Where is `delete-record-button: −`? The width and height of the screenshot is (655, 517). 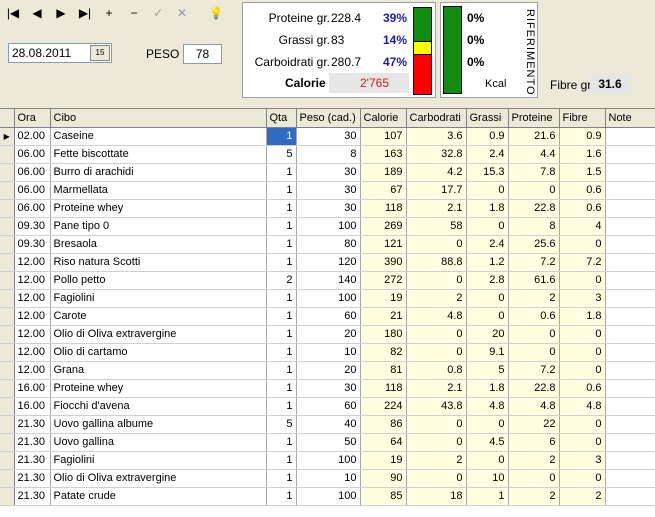 delete-record-button: − is located at coordinates (134, 13).